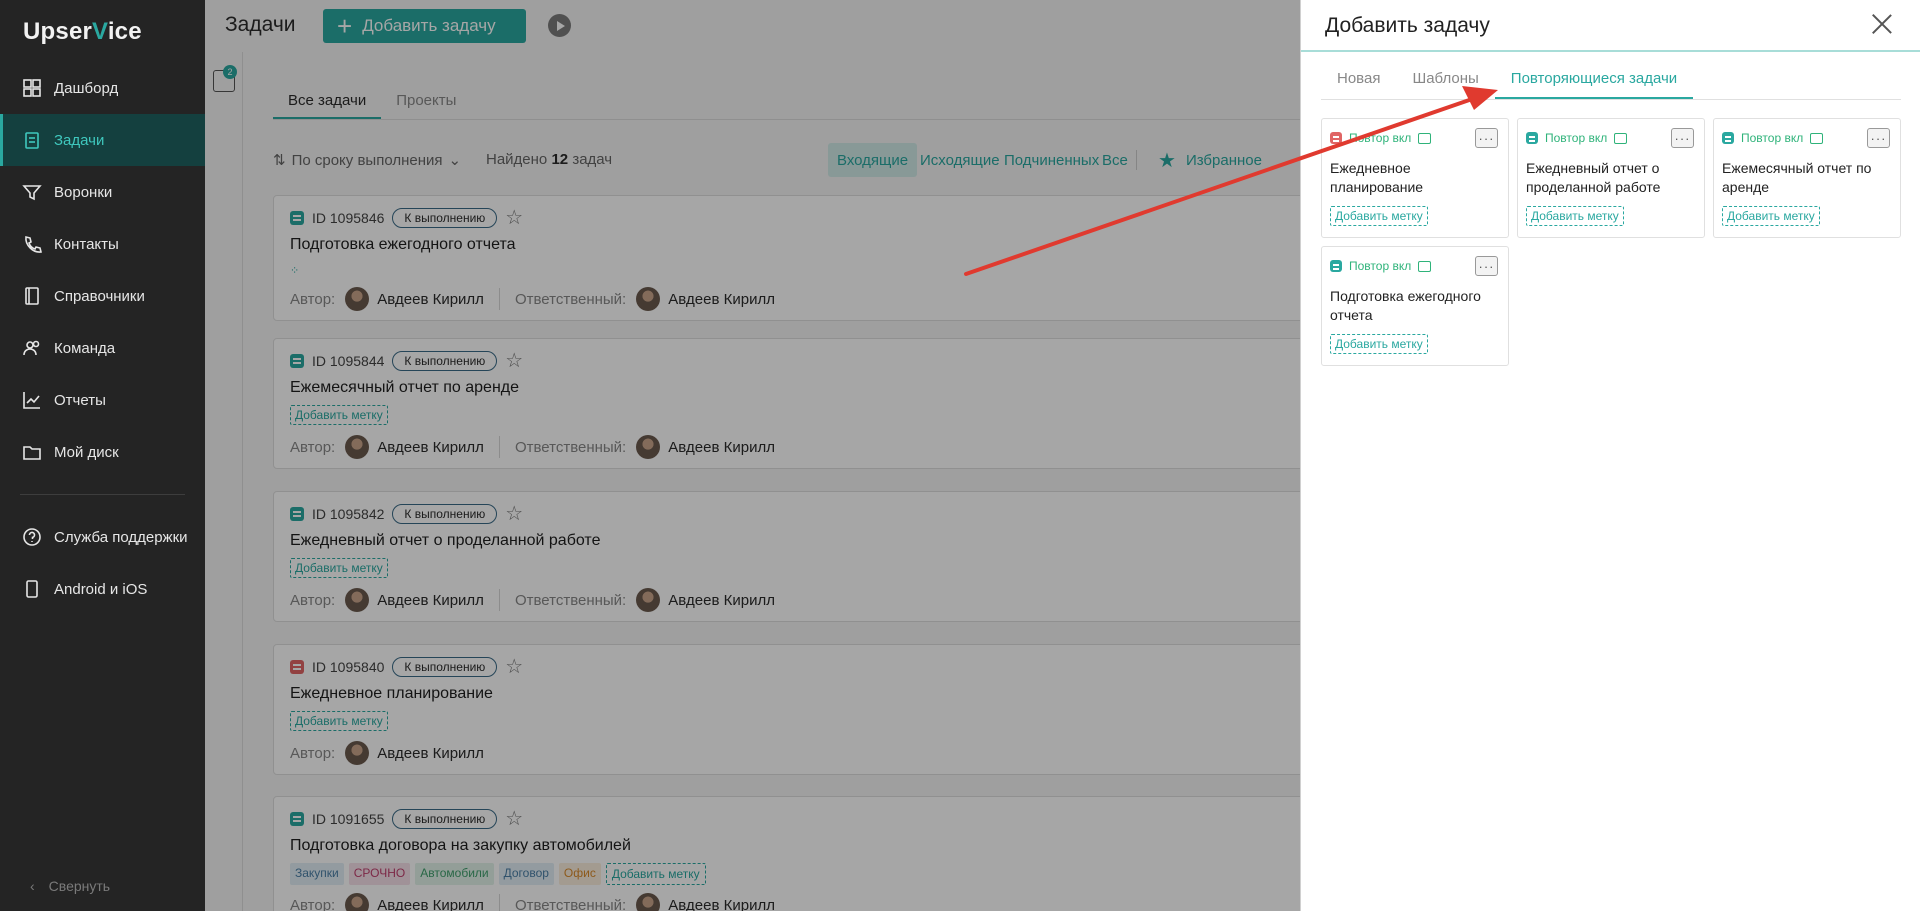 This screenshot has height=911, width=1920. Describe the element at coordinates (1797, 177) in the screenshot. I see `card-title: Ежемесячный отчет по аренде` at that location.